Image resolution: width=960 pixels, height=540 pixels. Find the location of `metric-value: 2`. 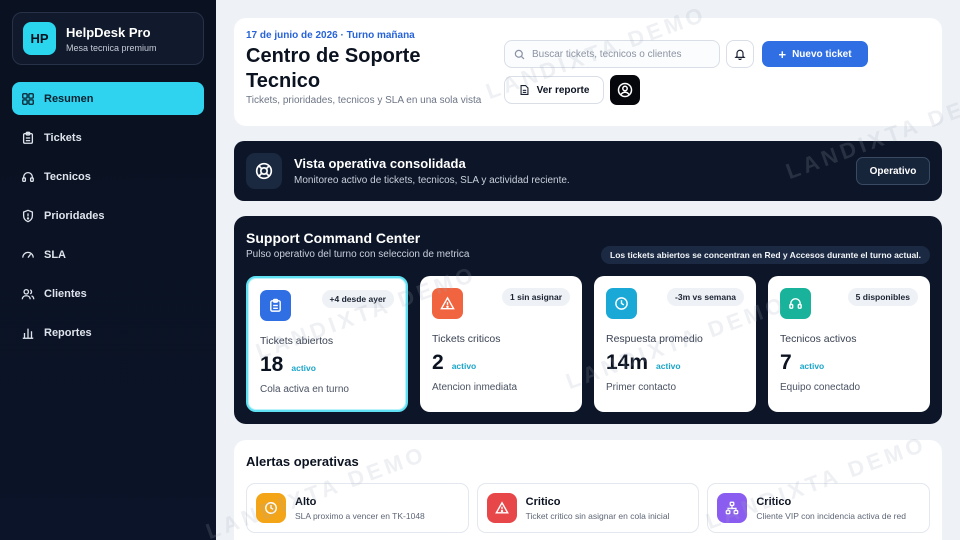

metric-value: 2 is located at coordinates (438, 362).